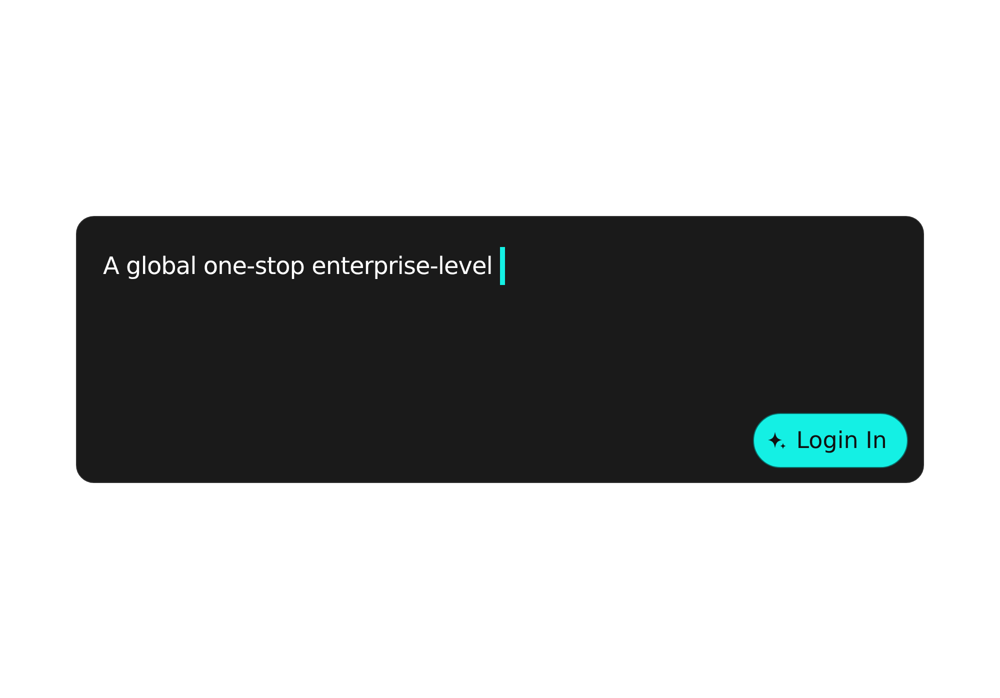 This screenshot has height=698, width=1000. Describe the element at coordinates (297, 266) in the screenshot. I see `prompt-text: A global one-stop enterprise-level` at that location.